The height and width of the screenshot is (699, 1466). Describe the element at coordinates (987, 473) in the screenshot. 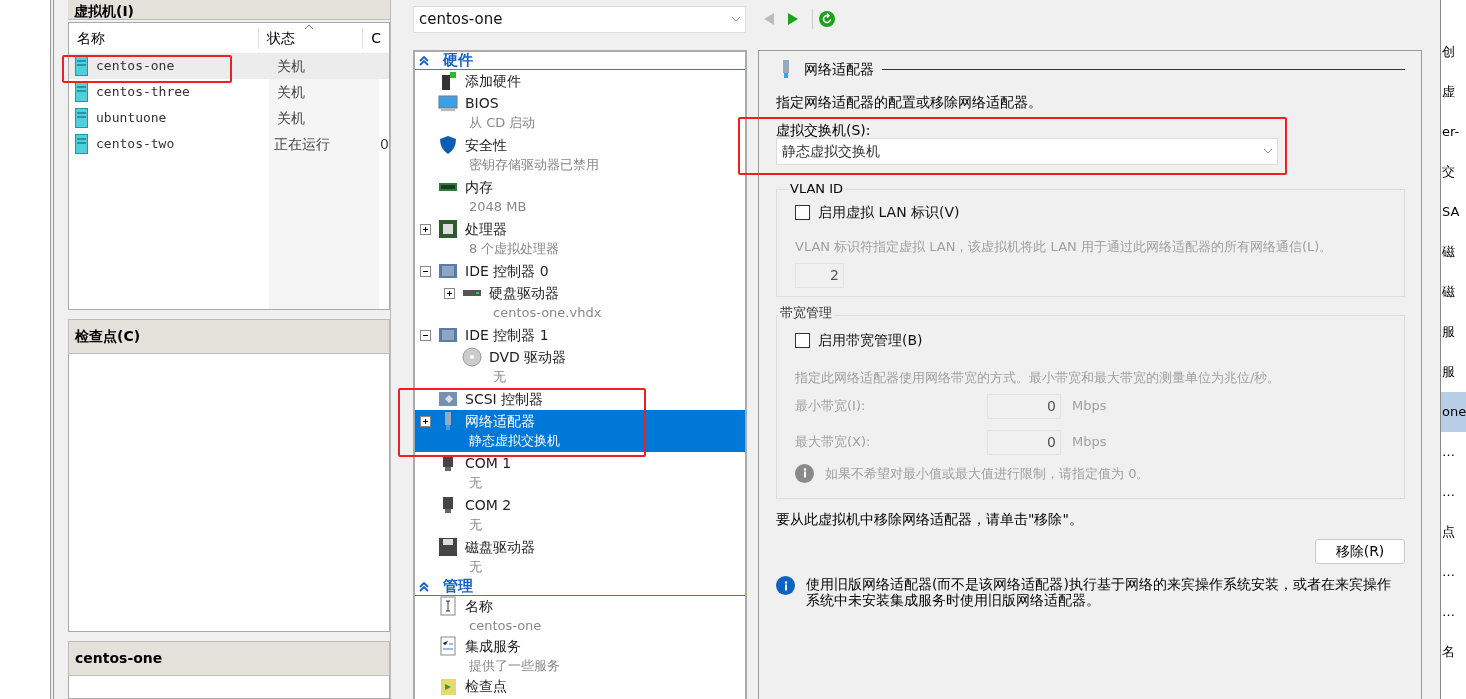

I see `note-text: 如果不希望对最小值或最大值进行限制，请指定值为 0。` at that location.